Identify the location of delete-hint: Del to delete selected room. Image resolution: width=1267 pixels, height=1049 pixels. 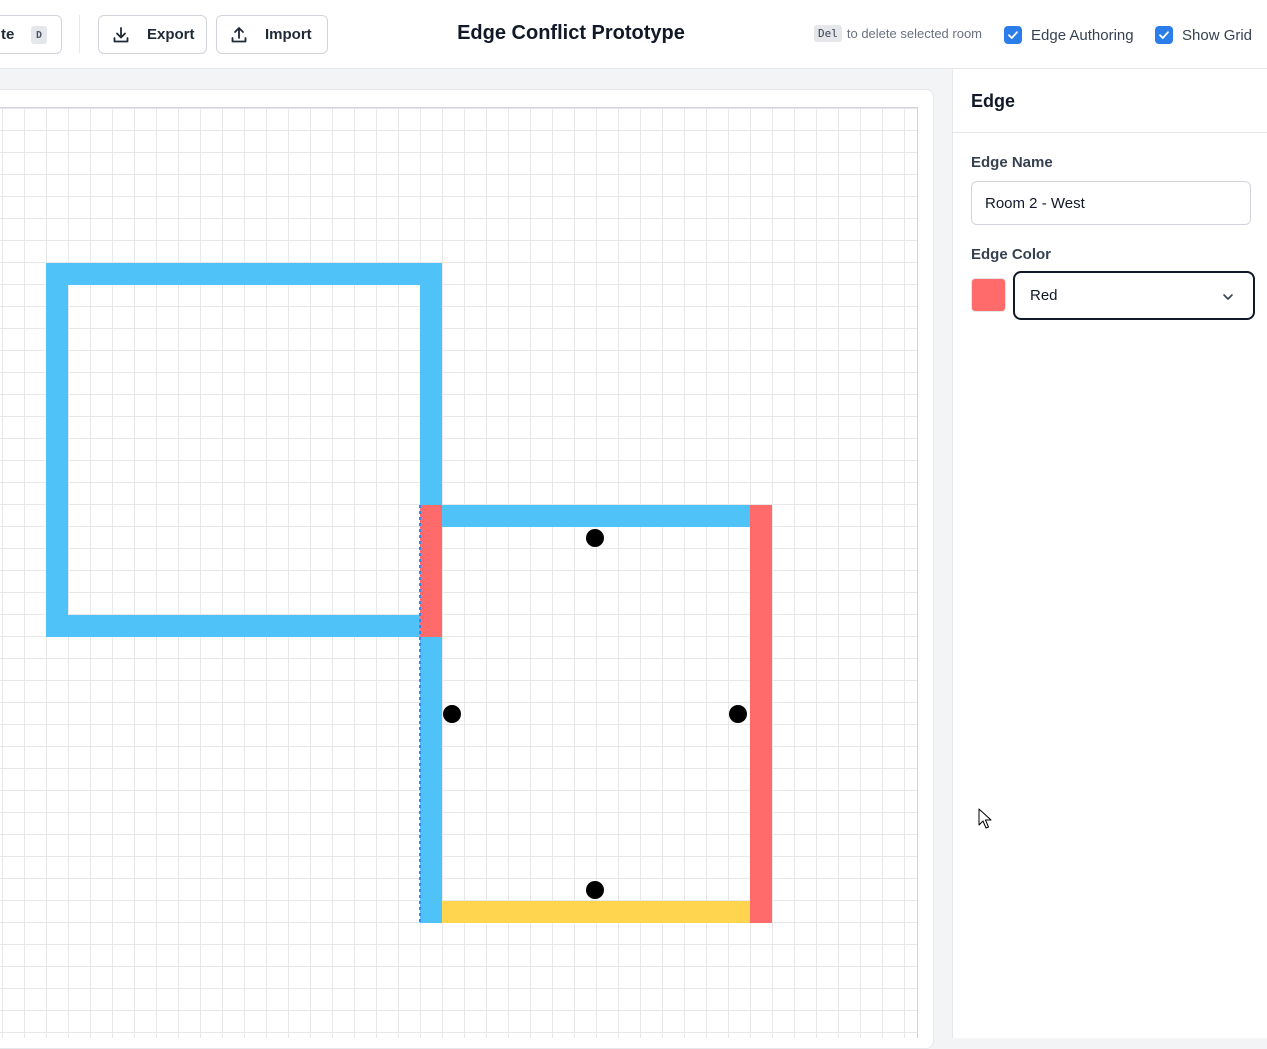
(898, 33).